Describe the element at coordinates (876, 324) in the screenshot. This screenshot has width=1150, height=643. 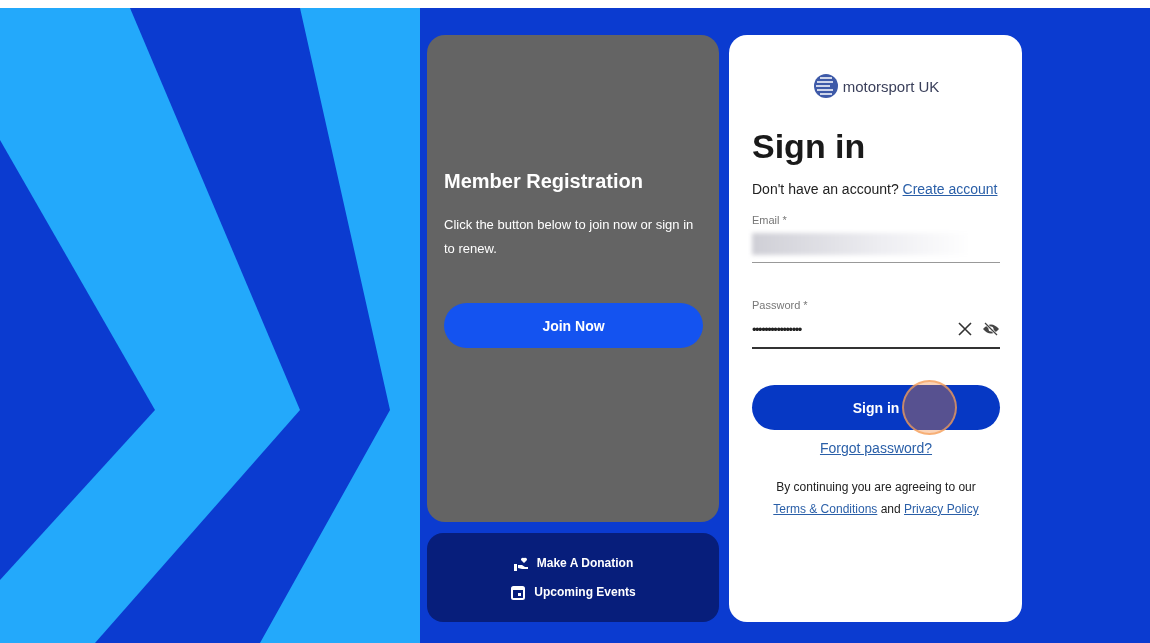
I see `password-field: Password * ••••••••••••••••` at that location.